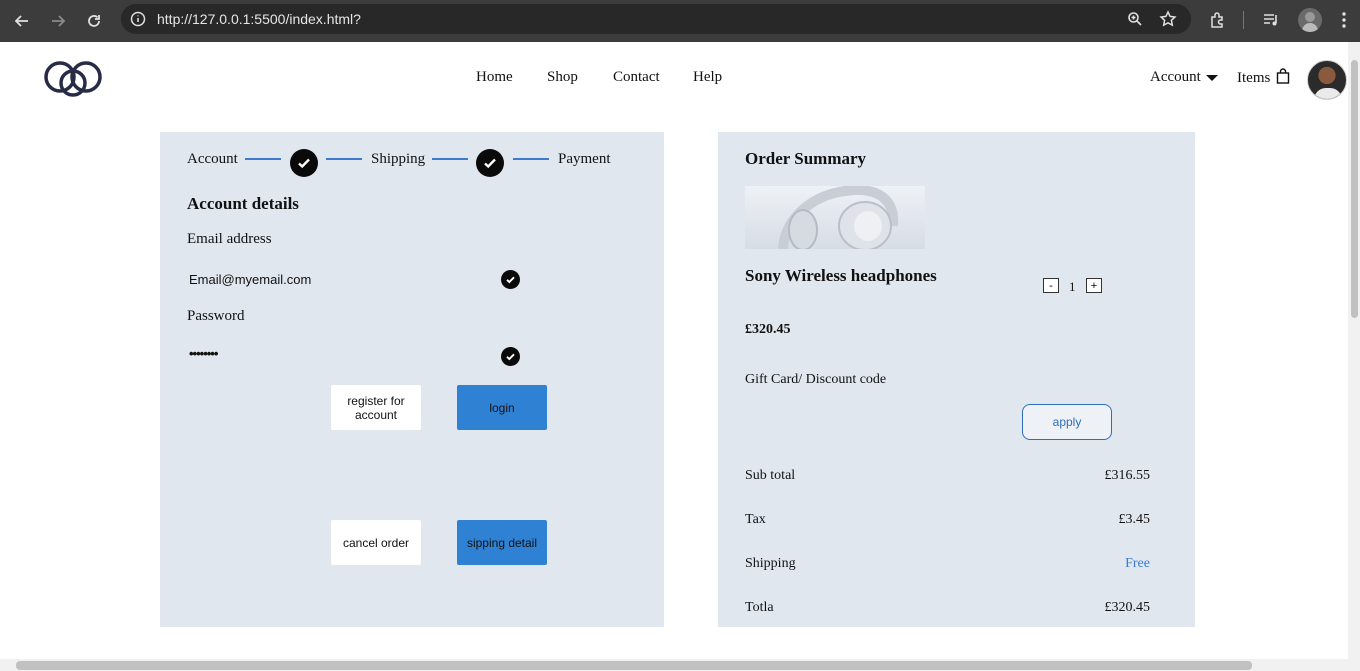  What do you see at coordinates (707, 77) in the screenshot?
I see `nav-help: Help` at bounding box center [707, 77].